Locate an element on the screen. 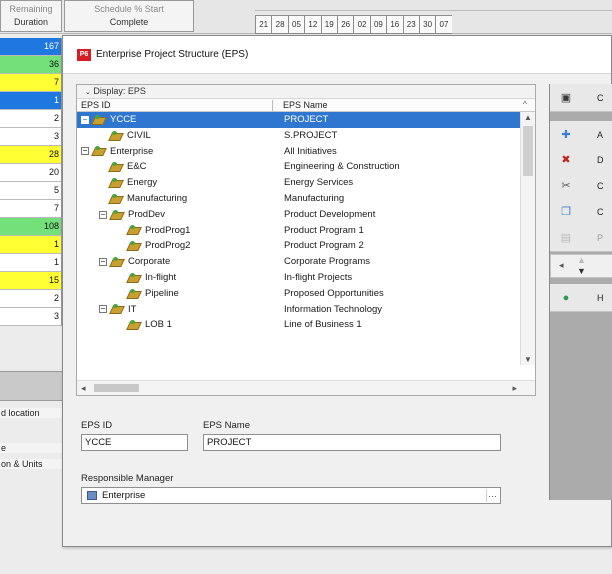  eps-id-label: EPS ID is located at coordinates (97, 425).